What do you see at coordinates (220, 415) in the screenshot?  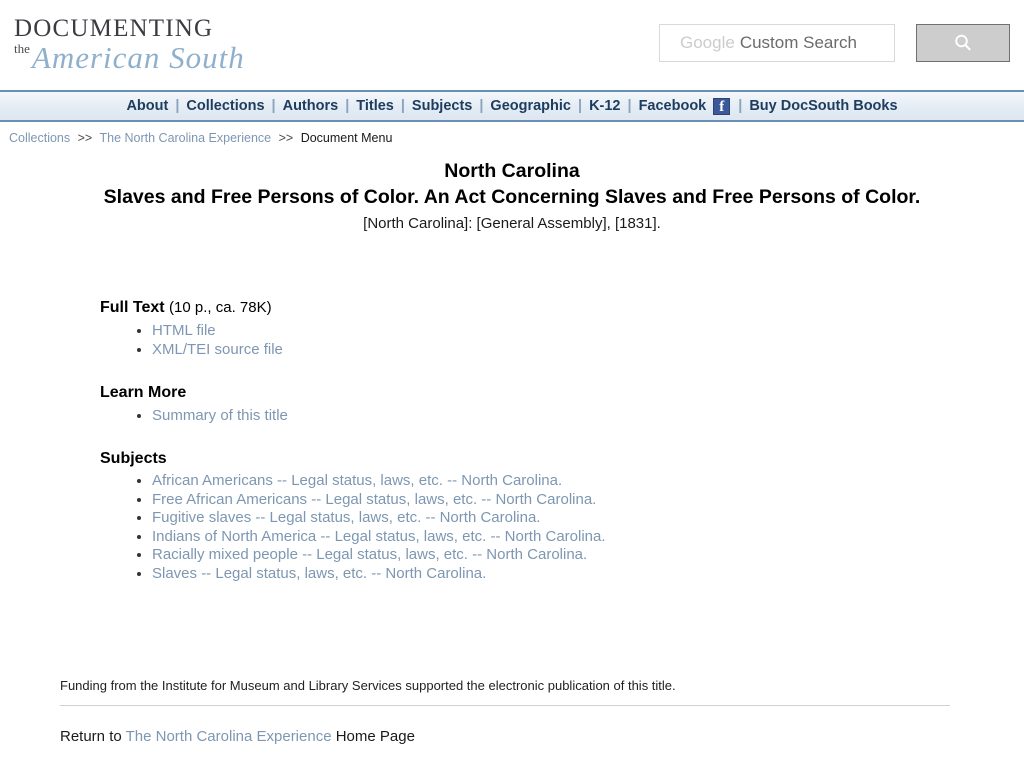 I see `link-summary-of-this-title: Summary of this title` at bounding box center [220, 415].